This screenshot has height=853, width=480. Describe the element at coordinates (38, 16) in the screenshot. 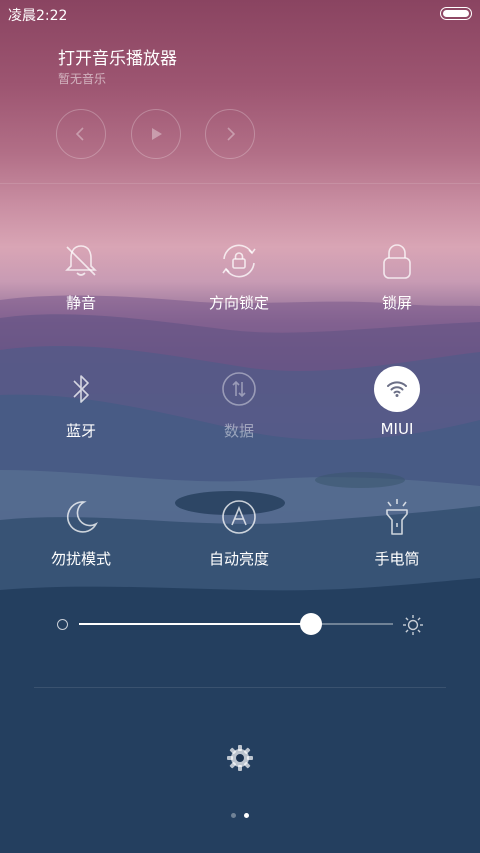

I see `status-time: 凌晨2:22` at that location.